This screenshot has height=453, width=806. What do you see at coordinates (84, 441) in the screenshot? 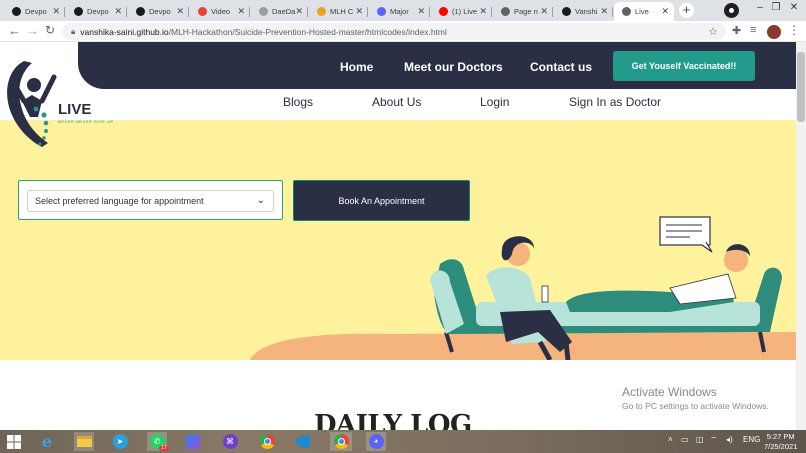
I see `file-explorer-icon` at bounding box center [84, 441].